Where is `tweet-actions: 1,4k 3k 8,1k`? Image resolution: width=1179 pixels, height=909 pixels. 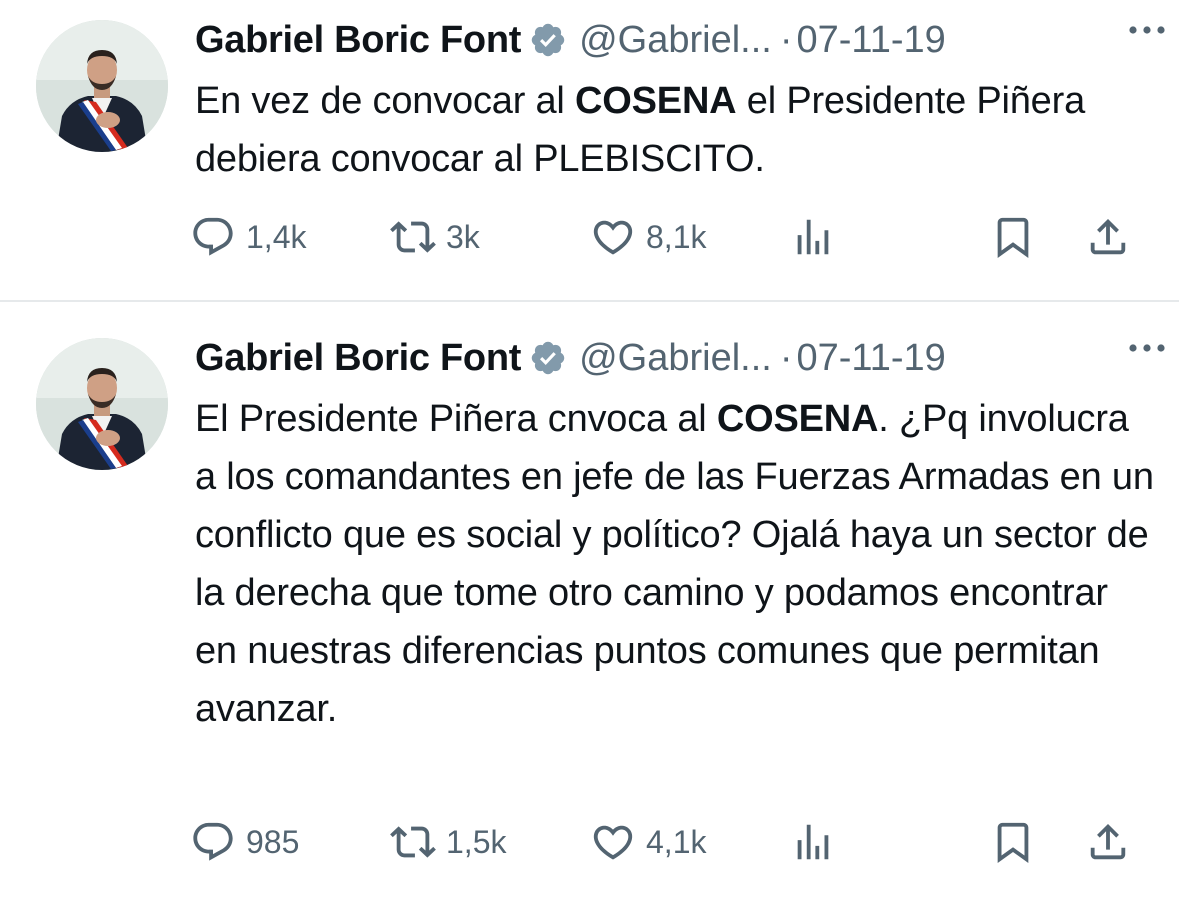 tweet-actions: 1,4k 3k 8,1k is located at coordinates (666, 237).